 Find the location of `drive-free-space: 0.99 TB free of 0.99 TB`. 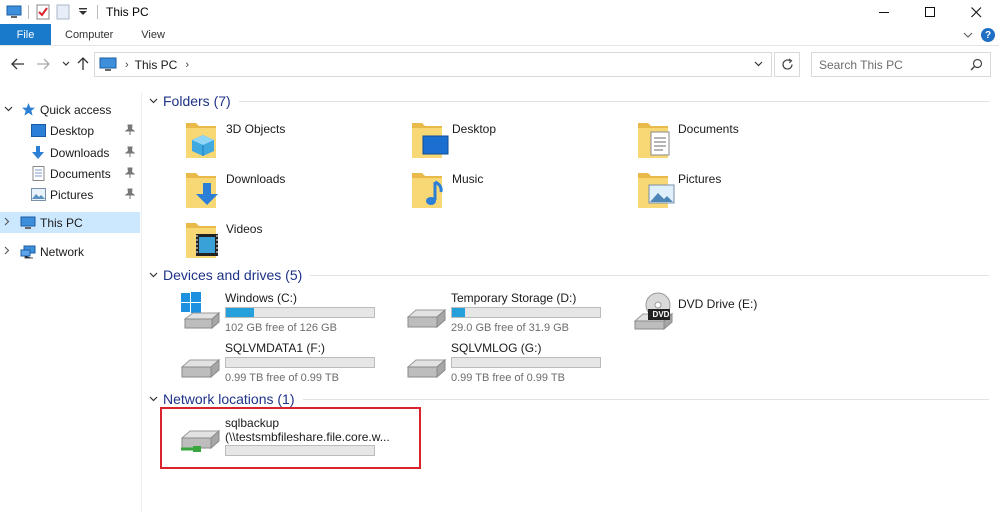

drive-free-space: 0.99 TB free of 0.99 TB is located at coordinates (508, 378).